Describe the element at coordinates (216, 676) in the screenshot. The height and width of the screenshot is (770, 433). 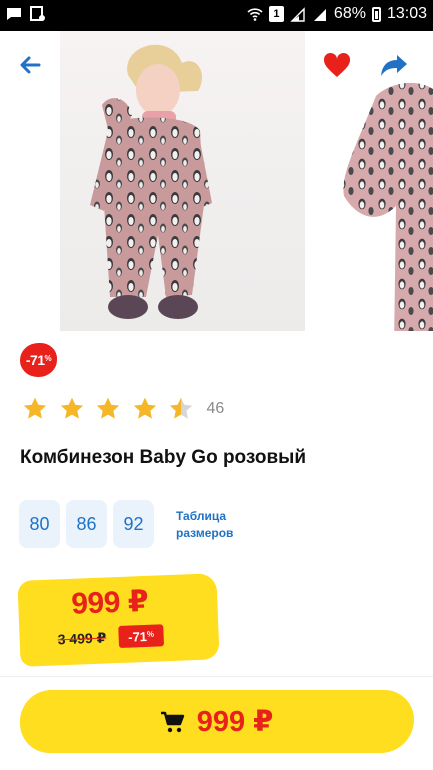
I see `divider` at that location.